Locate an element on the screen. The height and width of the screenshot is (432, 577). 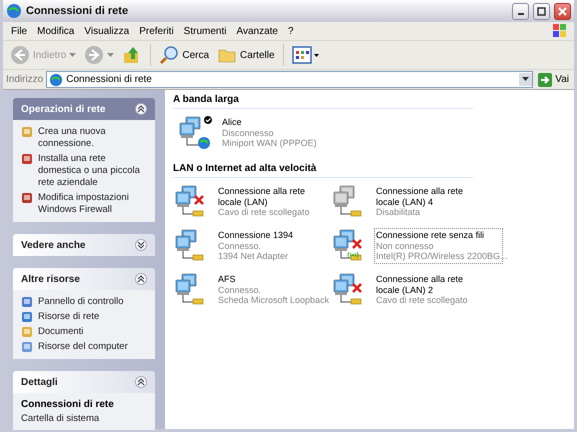
menu-item: Visualizza is located at coordinates (106, 31).